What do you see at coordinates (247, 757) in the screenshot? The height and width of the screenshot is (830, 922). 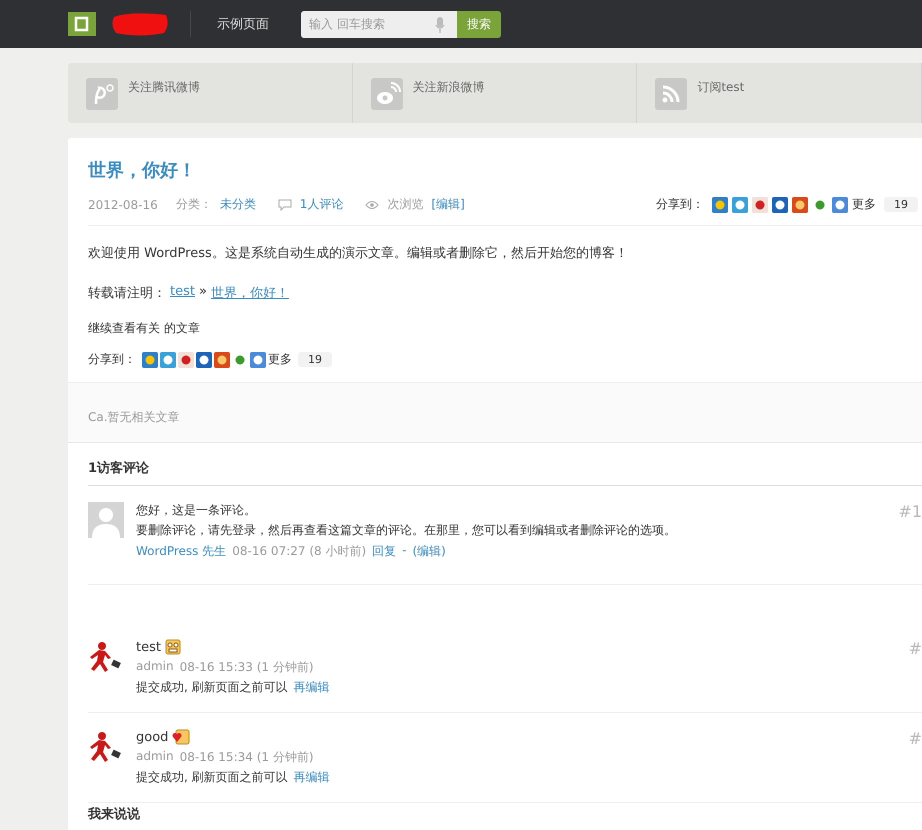 I see `comment-time: 08-16 15:34 (1 分钟前)` at bounding box center [247, 757].